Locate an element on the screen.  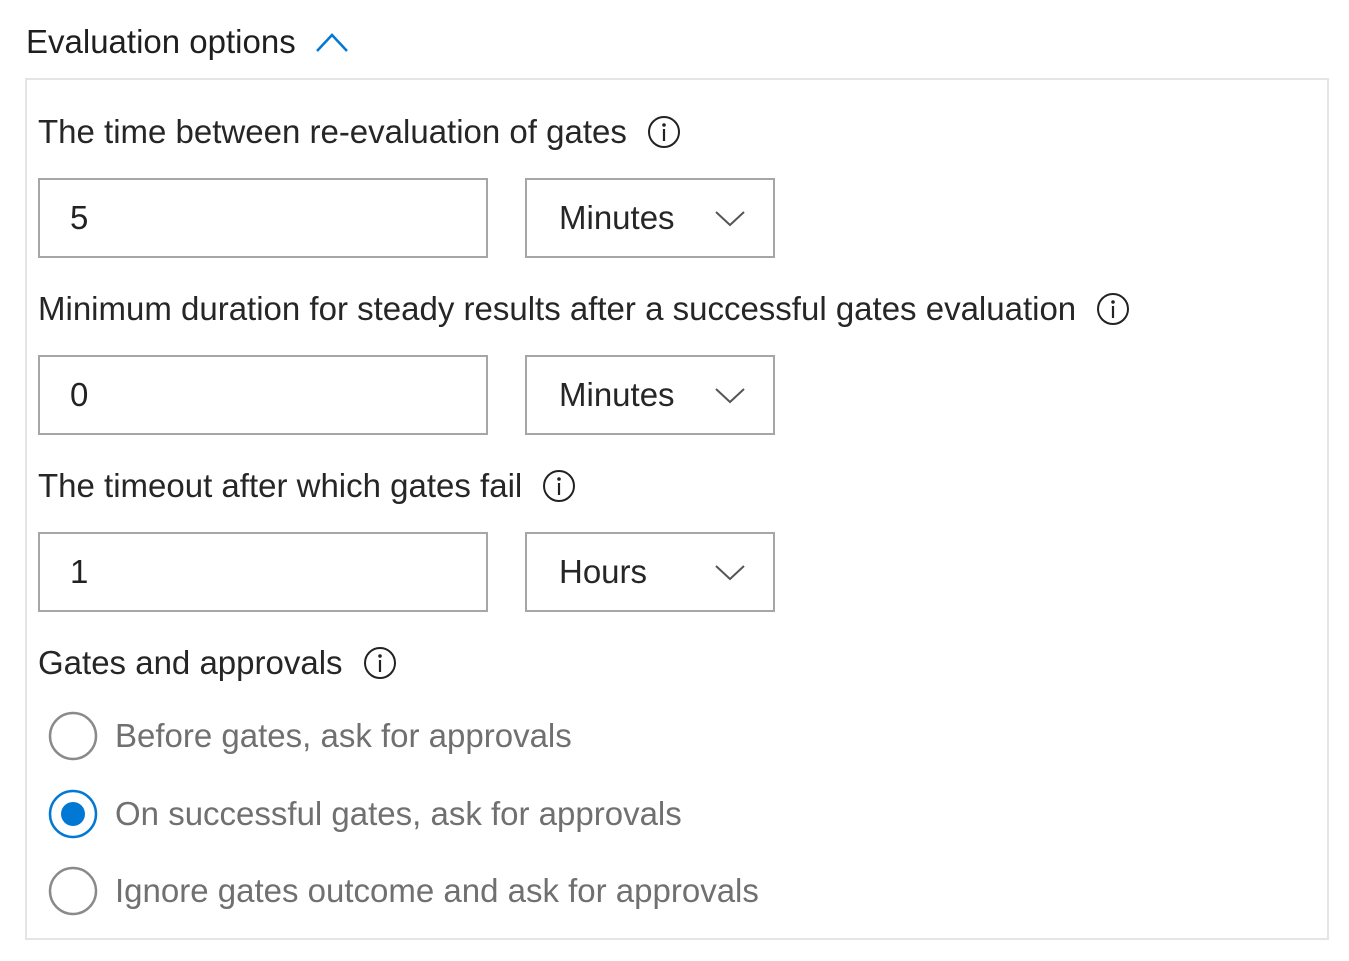
reevaluation-label-text: The time between re-evaluation of gates is located at coordinates (332, 131).